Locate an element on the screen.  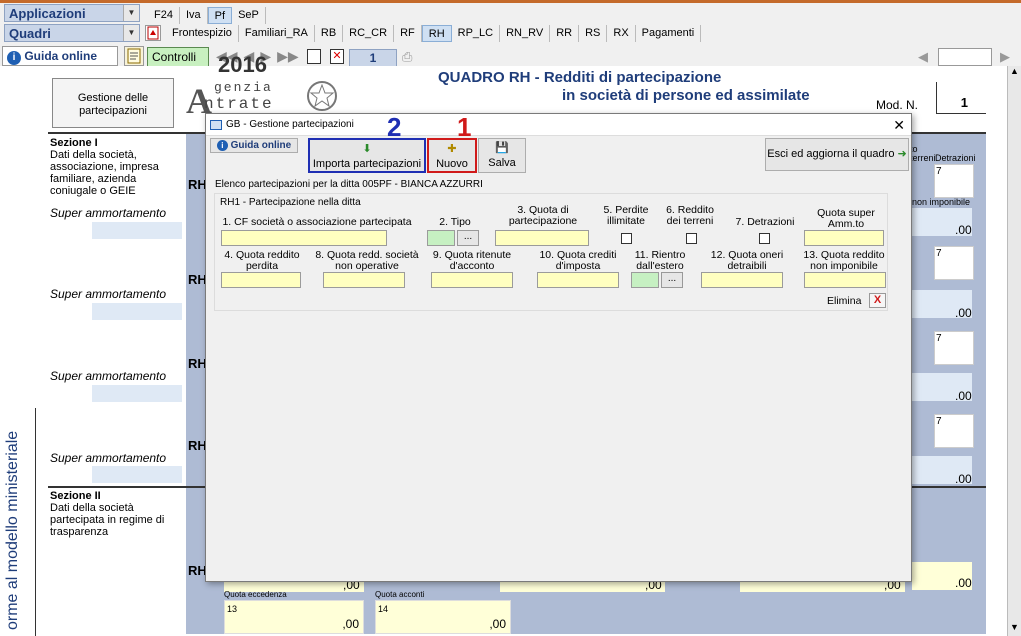
applicazioni-combo: Applicazioni ▼ is located at coordinates (72, 13).